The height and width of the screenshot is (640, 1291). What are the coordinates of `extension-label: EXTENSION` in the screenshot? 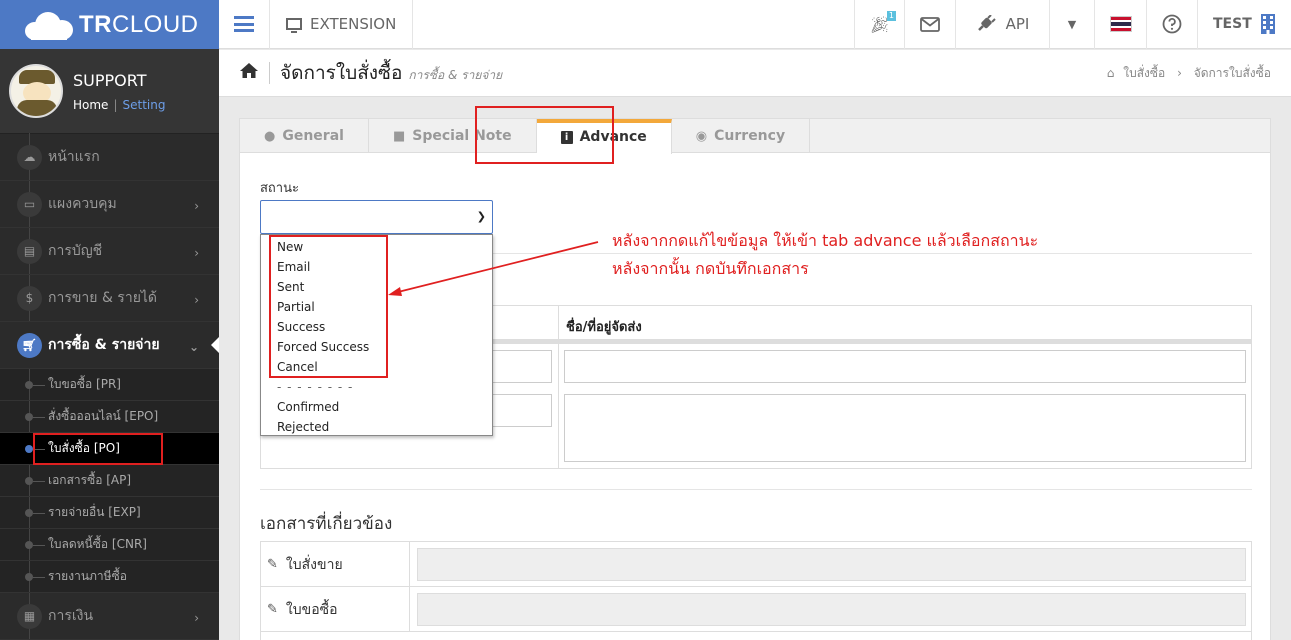 It's located at (353, 24).